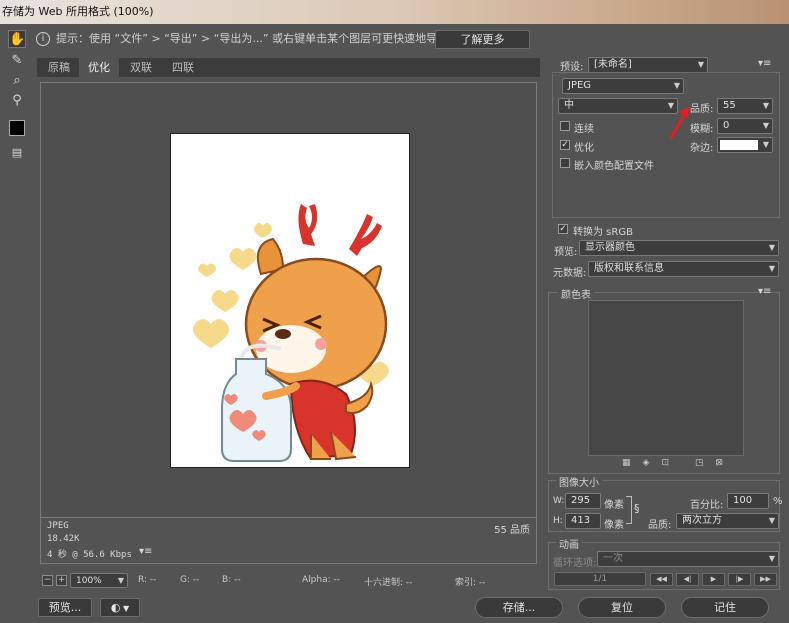 This screenshot has width=789, height=623. Describe the element at coordinates (671, 463) in the screenshot. I see `lock-color-icon: ⊡` at that location.